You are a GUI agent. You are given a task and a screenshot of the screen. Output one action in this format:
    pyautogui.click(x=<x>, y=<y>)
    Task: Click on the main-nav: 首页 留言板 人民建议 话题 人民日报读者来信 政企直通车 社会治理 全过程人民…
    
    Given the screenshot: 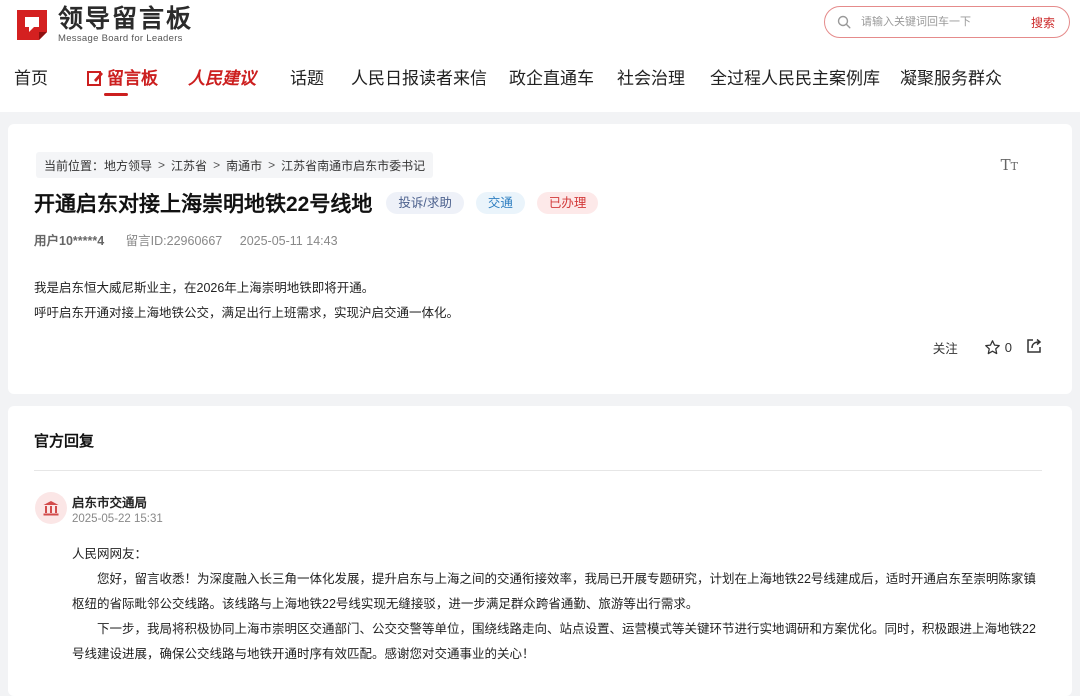 What is the action you would take?
    pyautogui.click(x=540, y=78)
    